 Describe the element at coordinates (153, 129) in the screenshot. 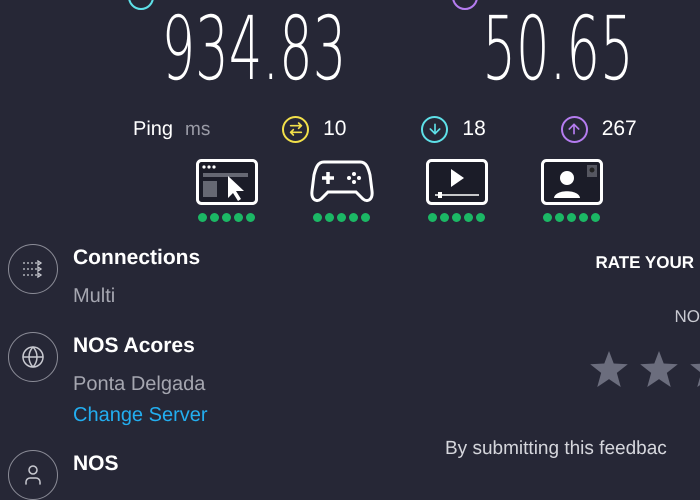

I see `ping-label: Ping` at that location.